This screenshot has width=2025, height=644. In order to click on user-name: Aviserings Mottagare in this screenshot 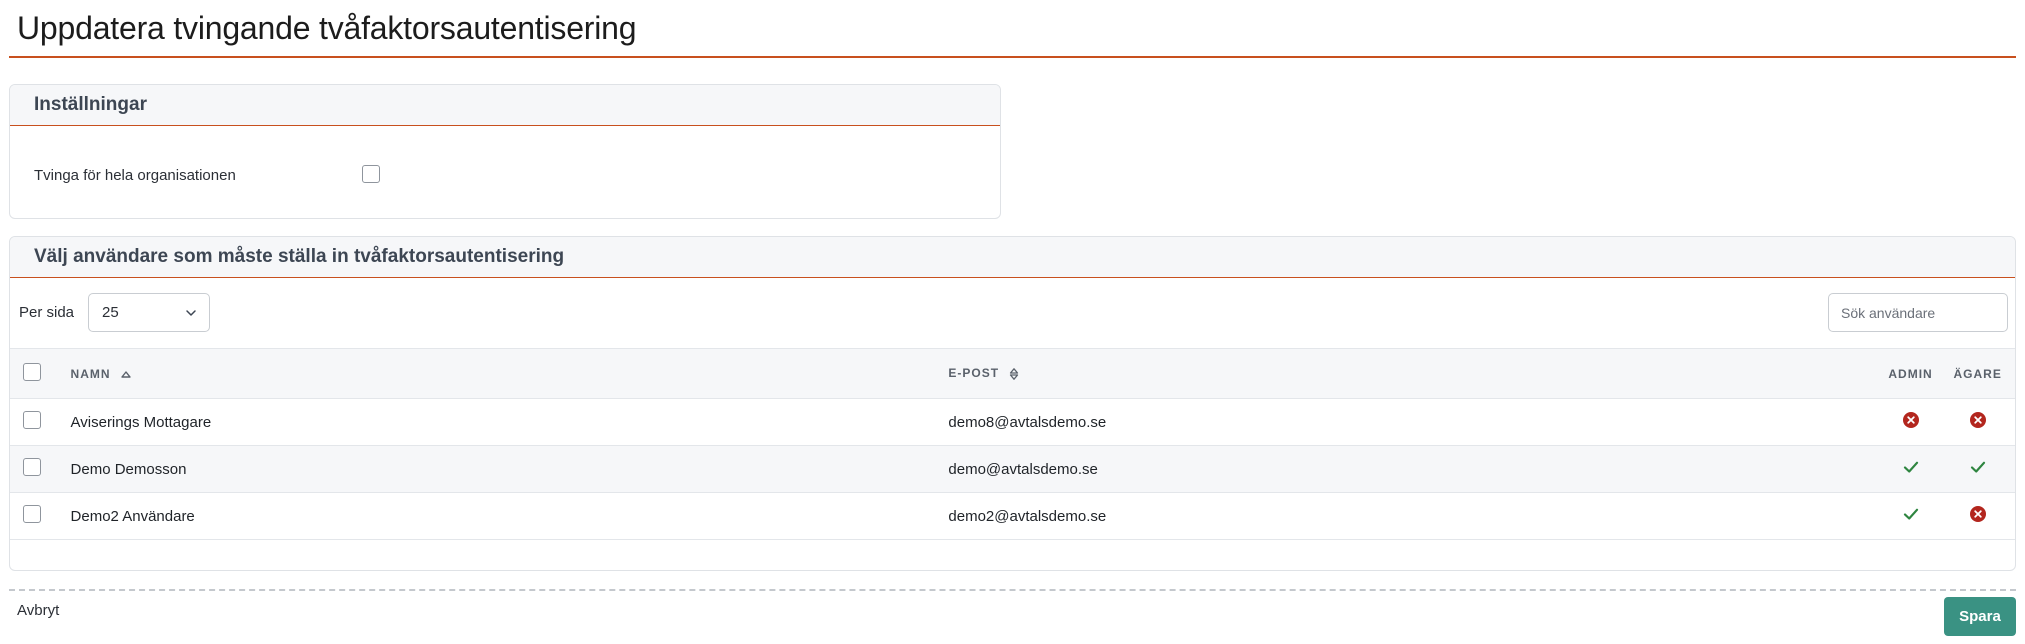, I will do `click(141, 422)`.